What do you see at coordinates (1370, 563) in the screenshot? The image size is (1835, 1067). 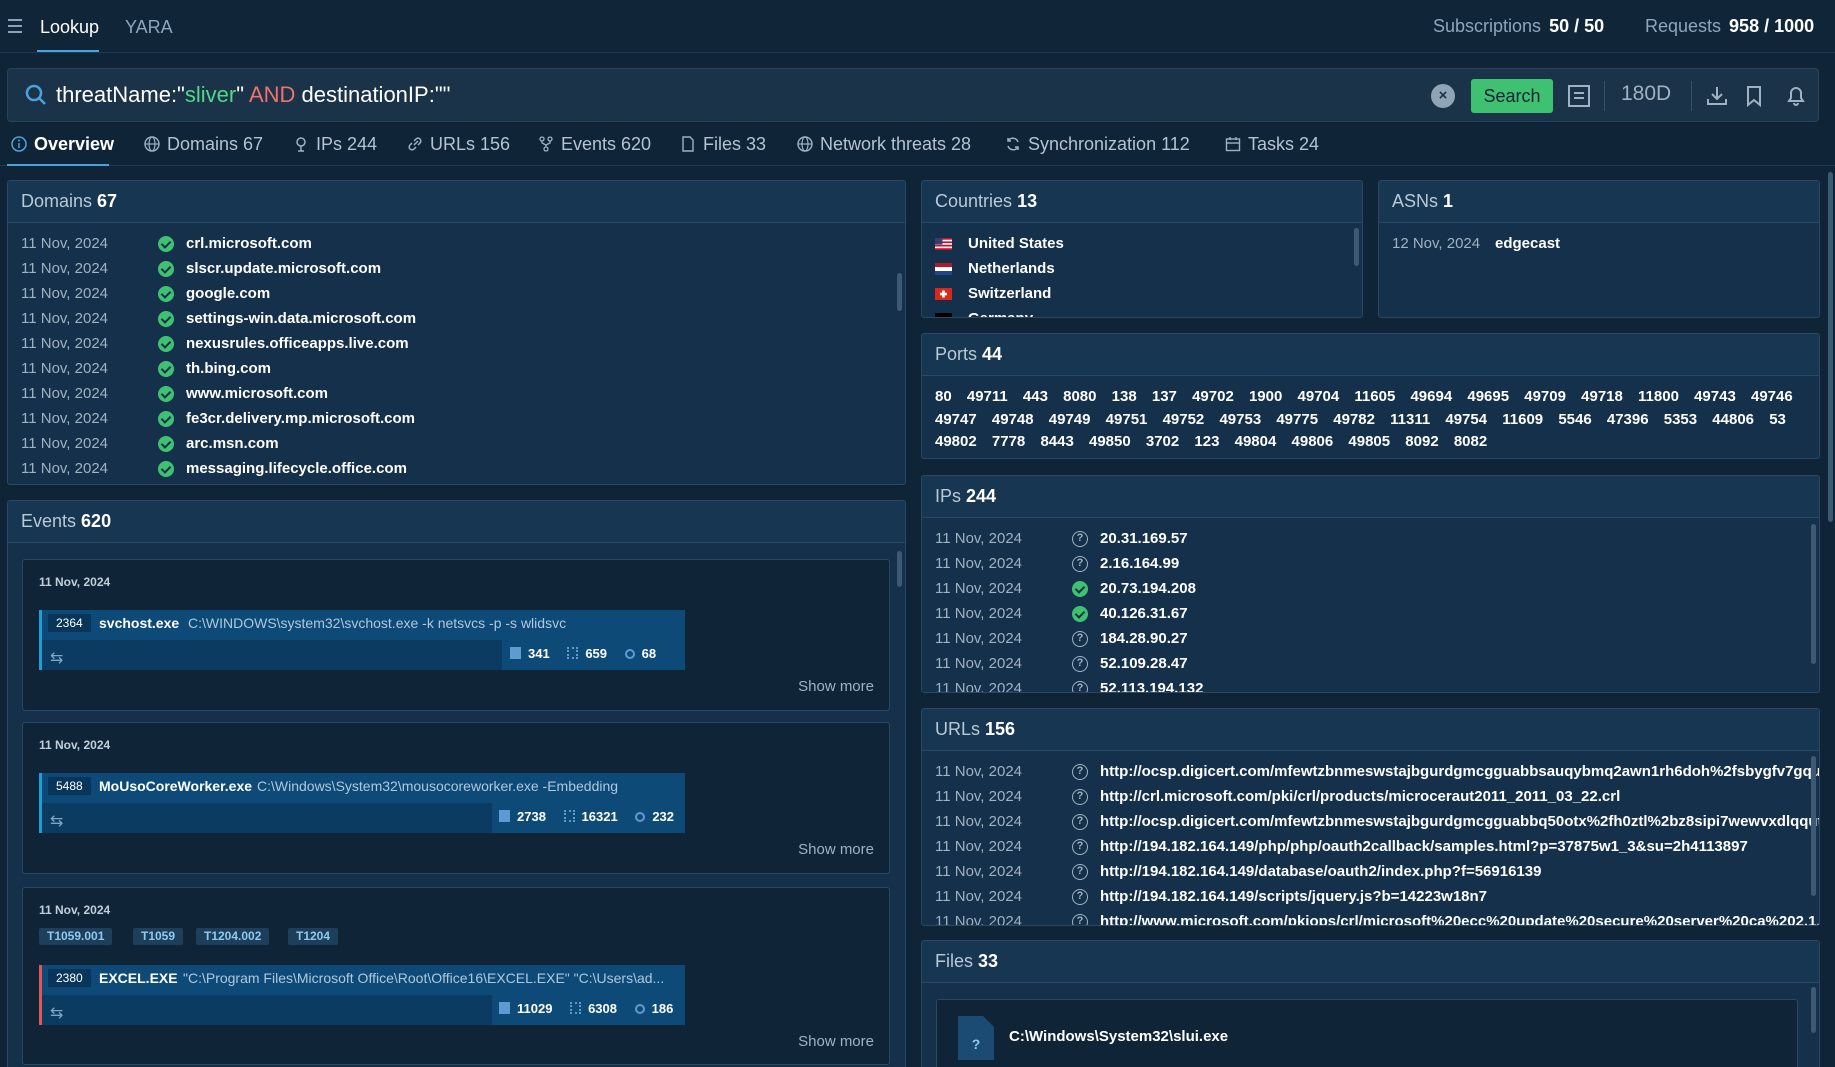 I see `ip-row: 11 Nov, 2024? 2.16.164.99` at bounding box center [1370, 563].